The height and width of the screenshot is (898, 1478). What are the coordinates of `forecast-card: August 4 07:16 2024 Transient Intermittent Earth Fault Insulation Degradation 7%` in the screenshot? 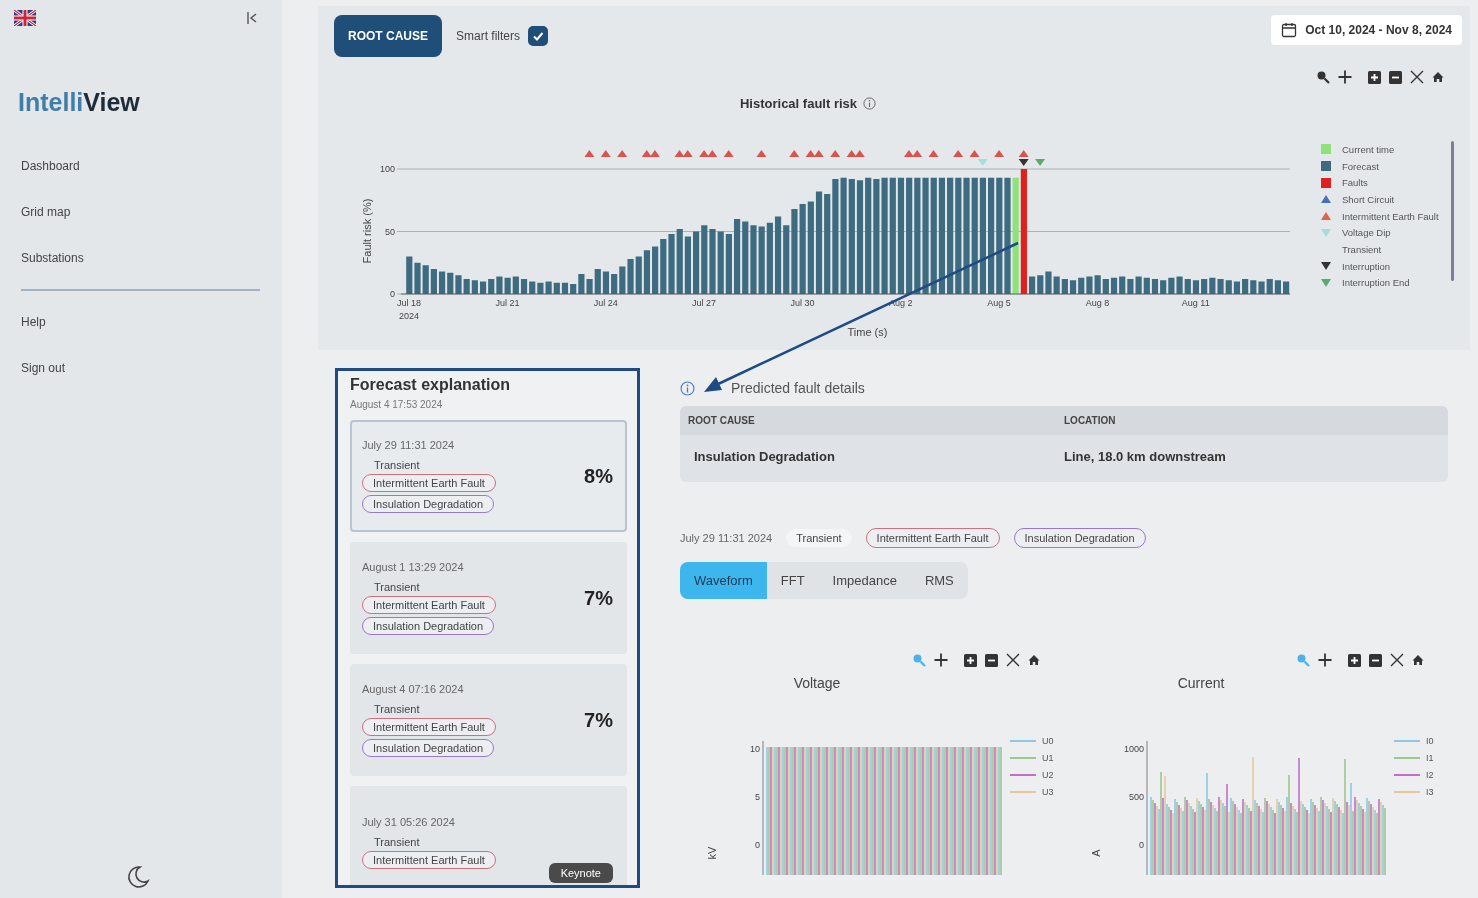 It's located at (488, 720).